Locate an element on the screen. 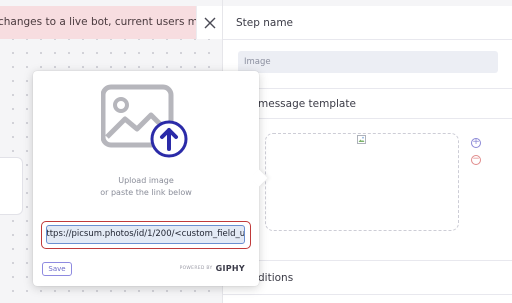 Image resolution: width=512 pixels, height=303 pixels. save-button: Save is located at coordinates (57, 269).